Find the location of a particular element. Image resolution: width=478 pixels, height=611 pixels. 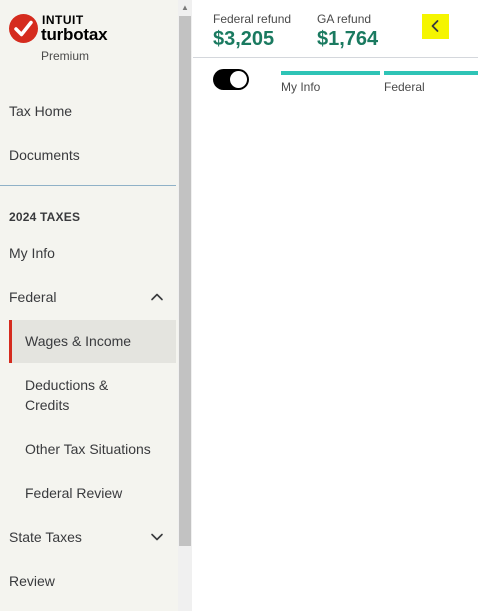

federal-refund-label: Federal refund is located at coordinates (252, 19).